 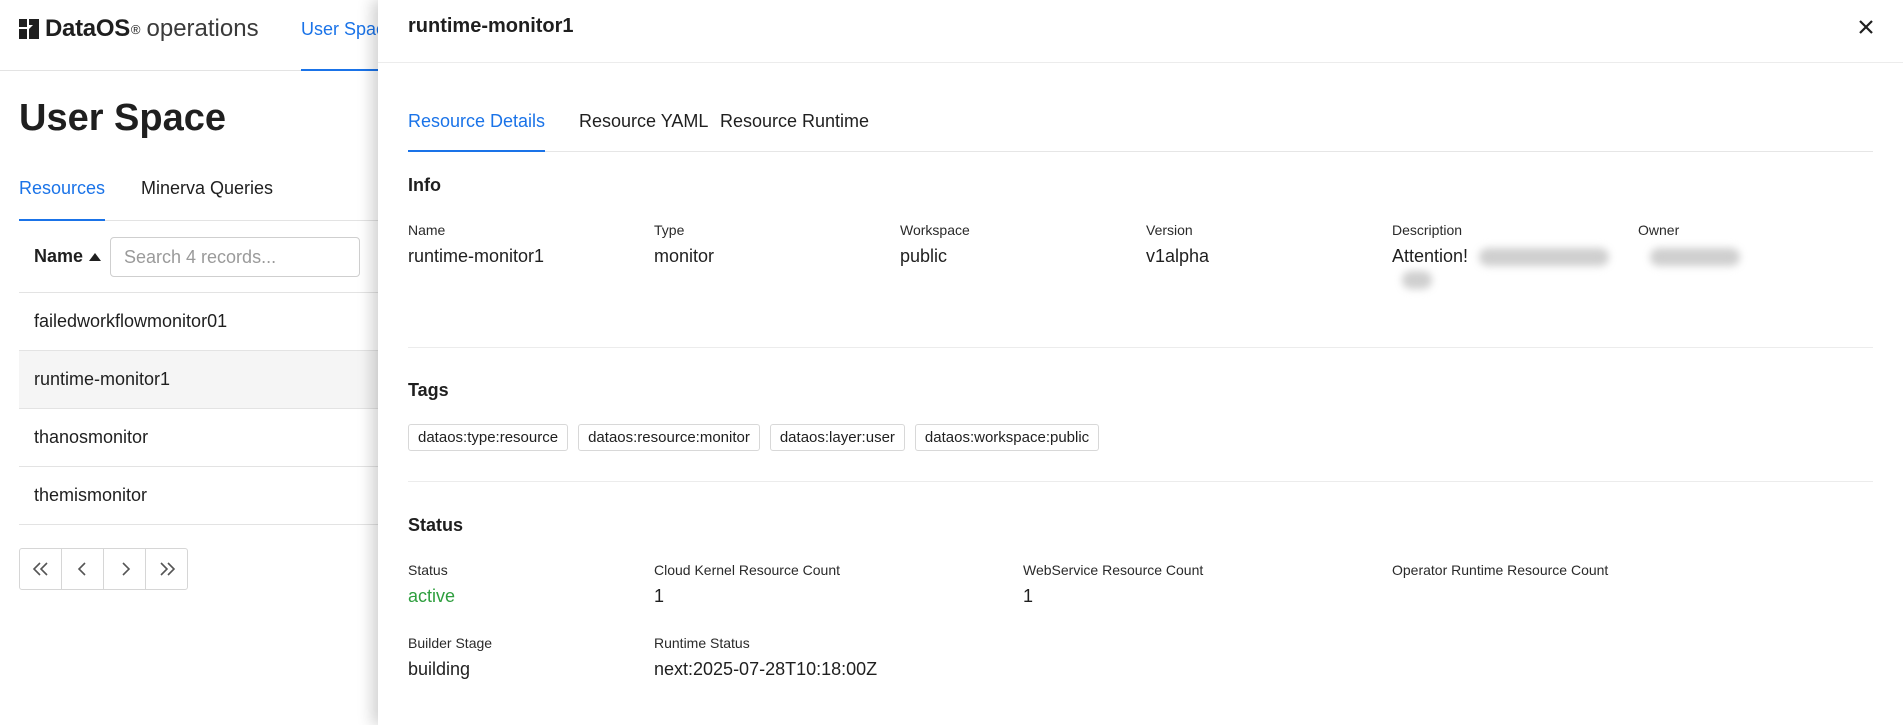 I want to click on field-value: Attention!, so click(x=1501, y=256).